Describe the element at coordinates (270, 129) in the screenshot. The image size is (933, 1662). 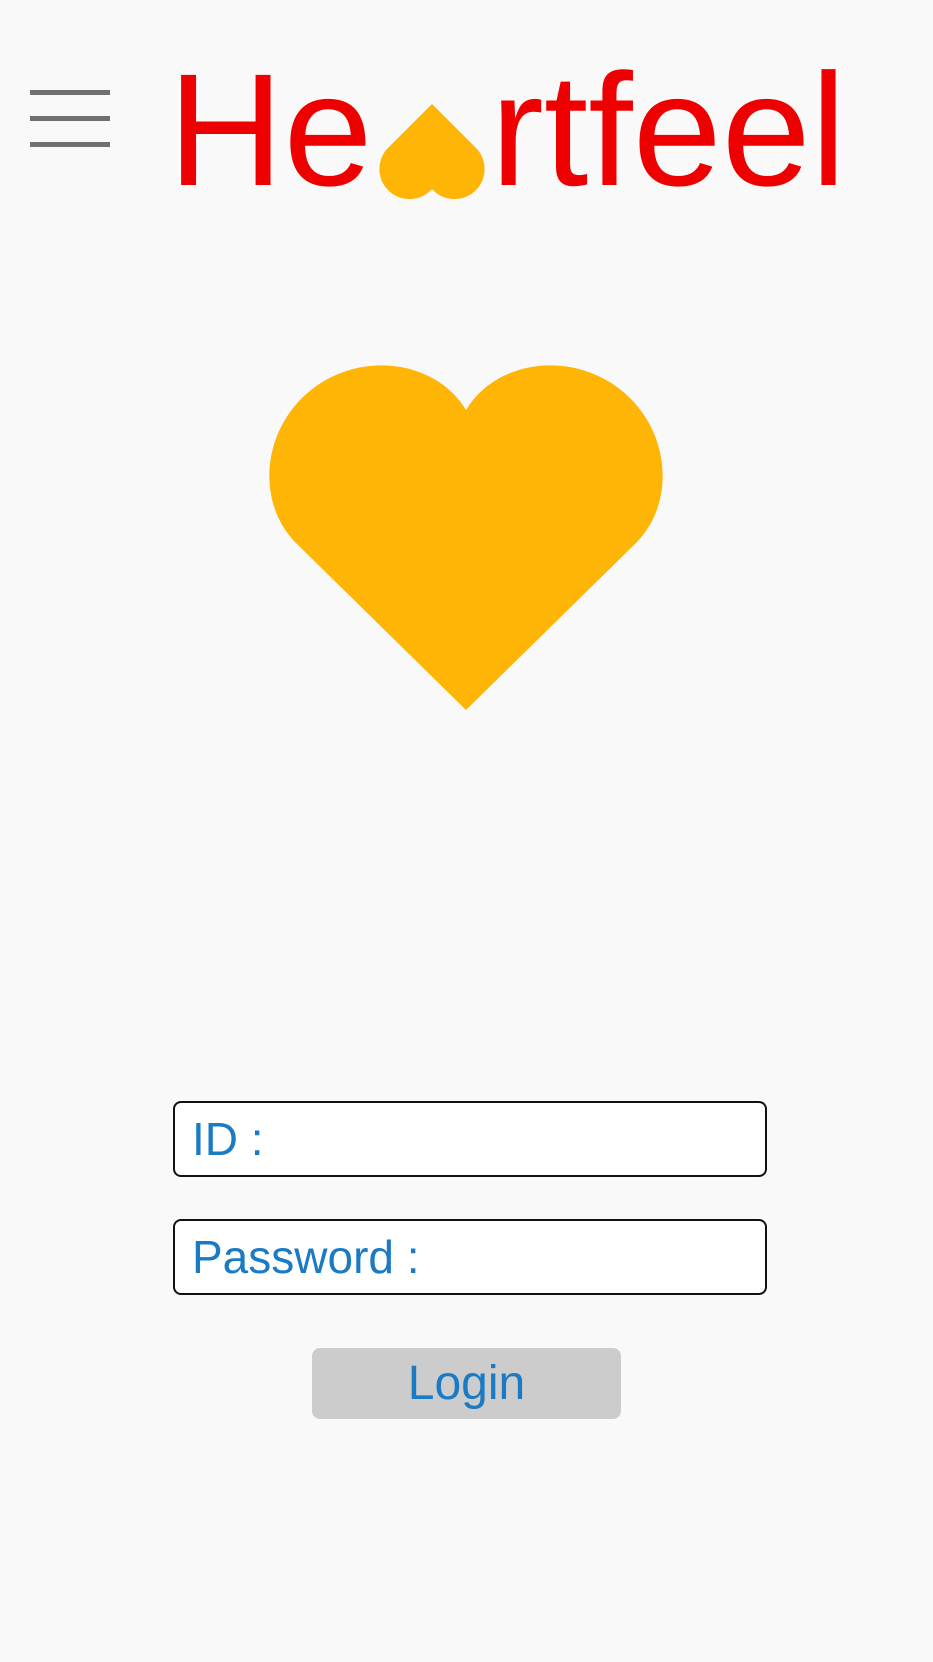
I see `logo-text-start: He` at that location.